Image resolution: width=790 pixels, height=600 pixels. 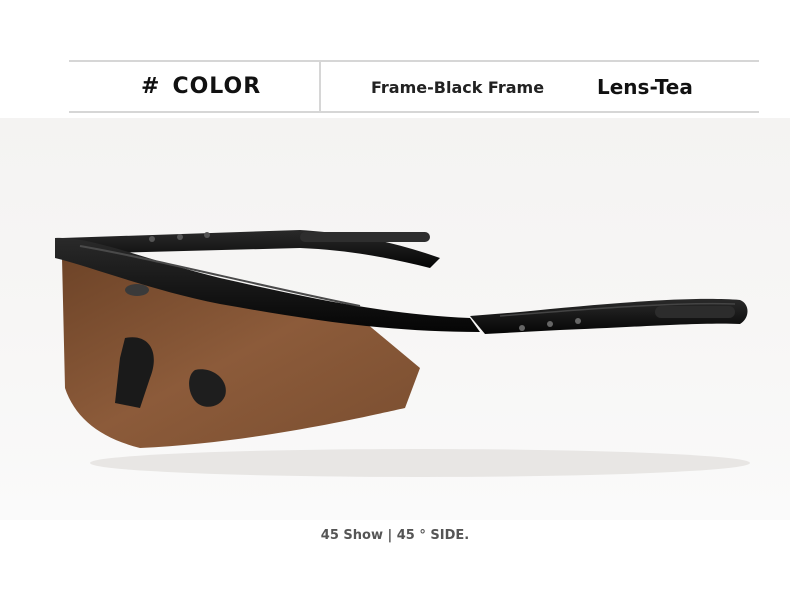 What do you see at coordinates (137, 290) in the screenshot?
I see `frame-vent` at bounding box center [137, 290].